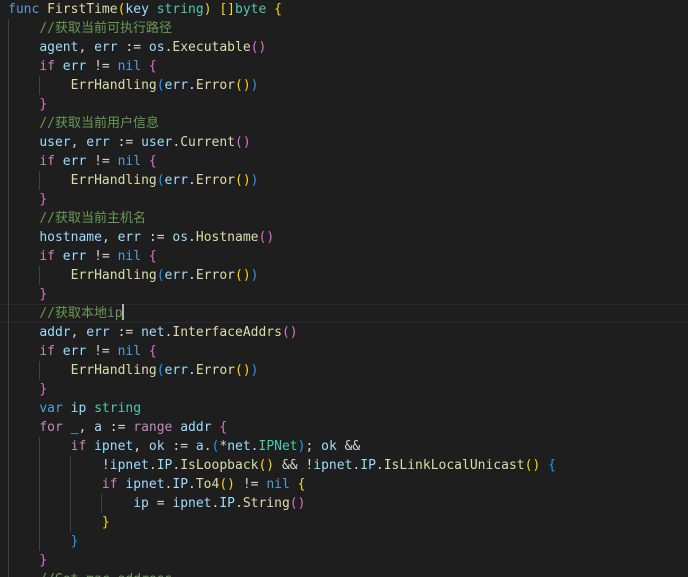 This screenshot has height=577, width=688. Describe the element at coordinates (294, 465) in the screenshot. I see `code-token: && !` at that location.